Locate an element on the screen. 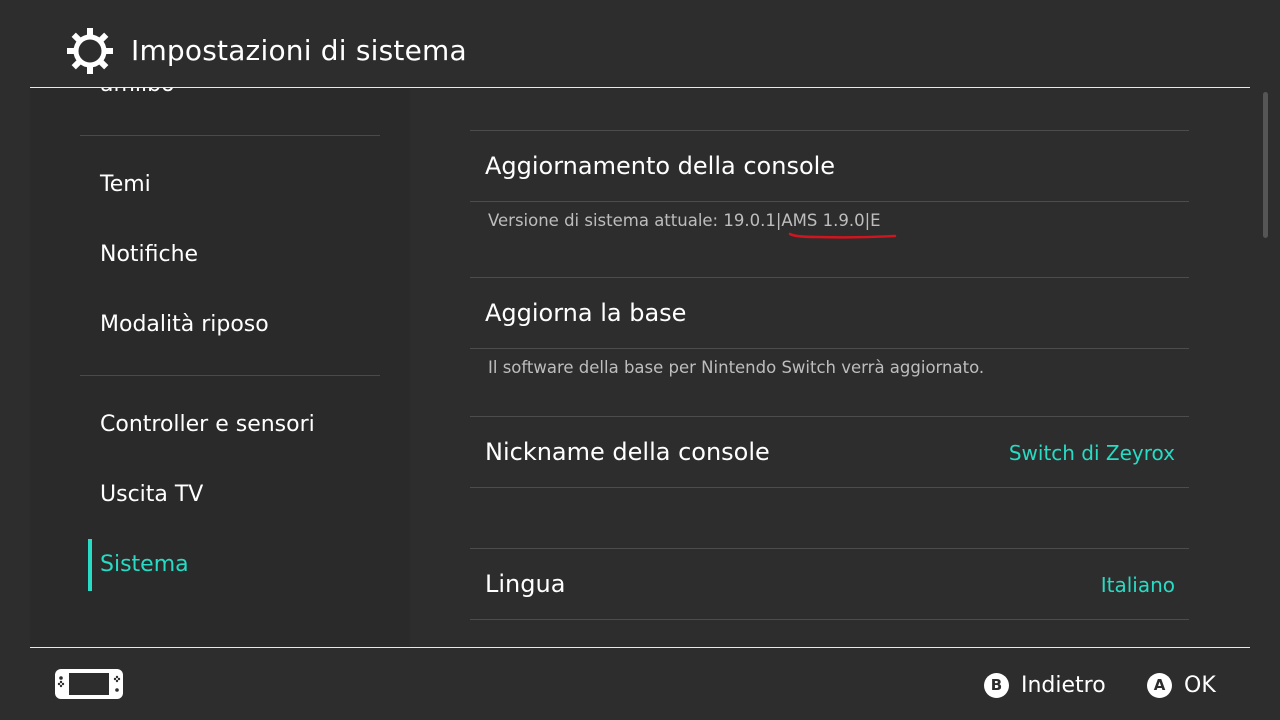 The image size is (1280, 720). nickname-value: Switch di Zeyrox is located at coordinates (1091, 453).